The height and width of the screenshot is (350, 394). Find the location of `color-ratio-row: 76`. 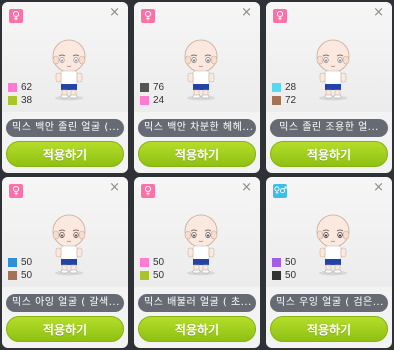

color-ratio-row: 76 is located at coordinates (152, 87).